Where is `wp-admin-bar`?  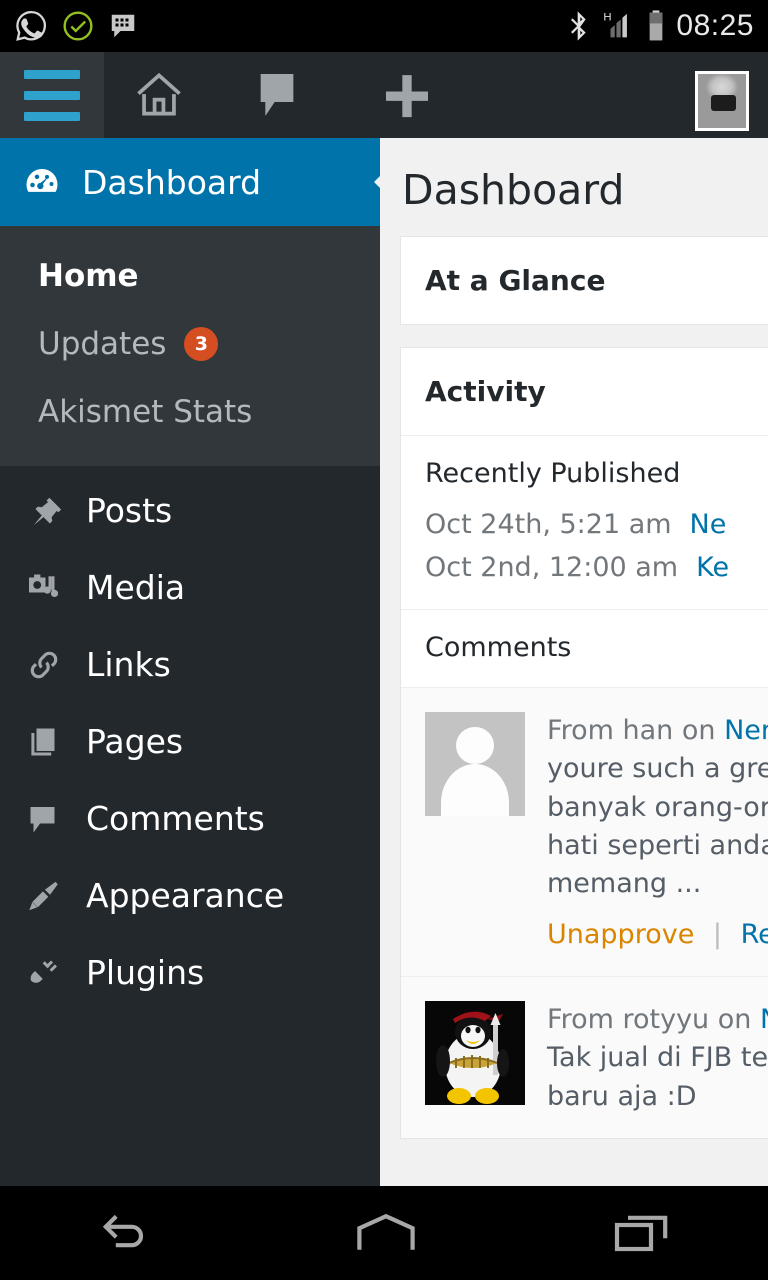
wp-admin-bar is located at coordinates (384, 95).